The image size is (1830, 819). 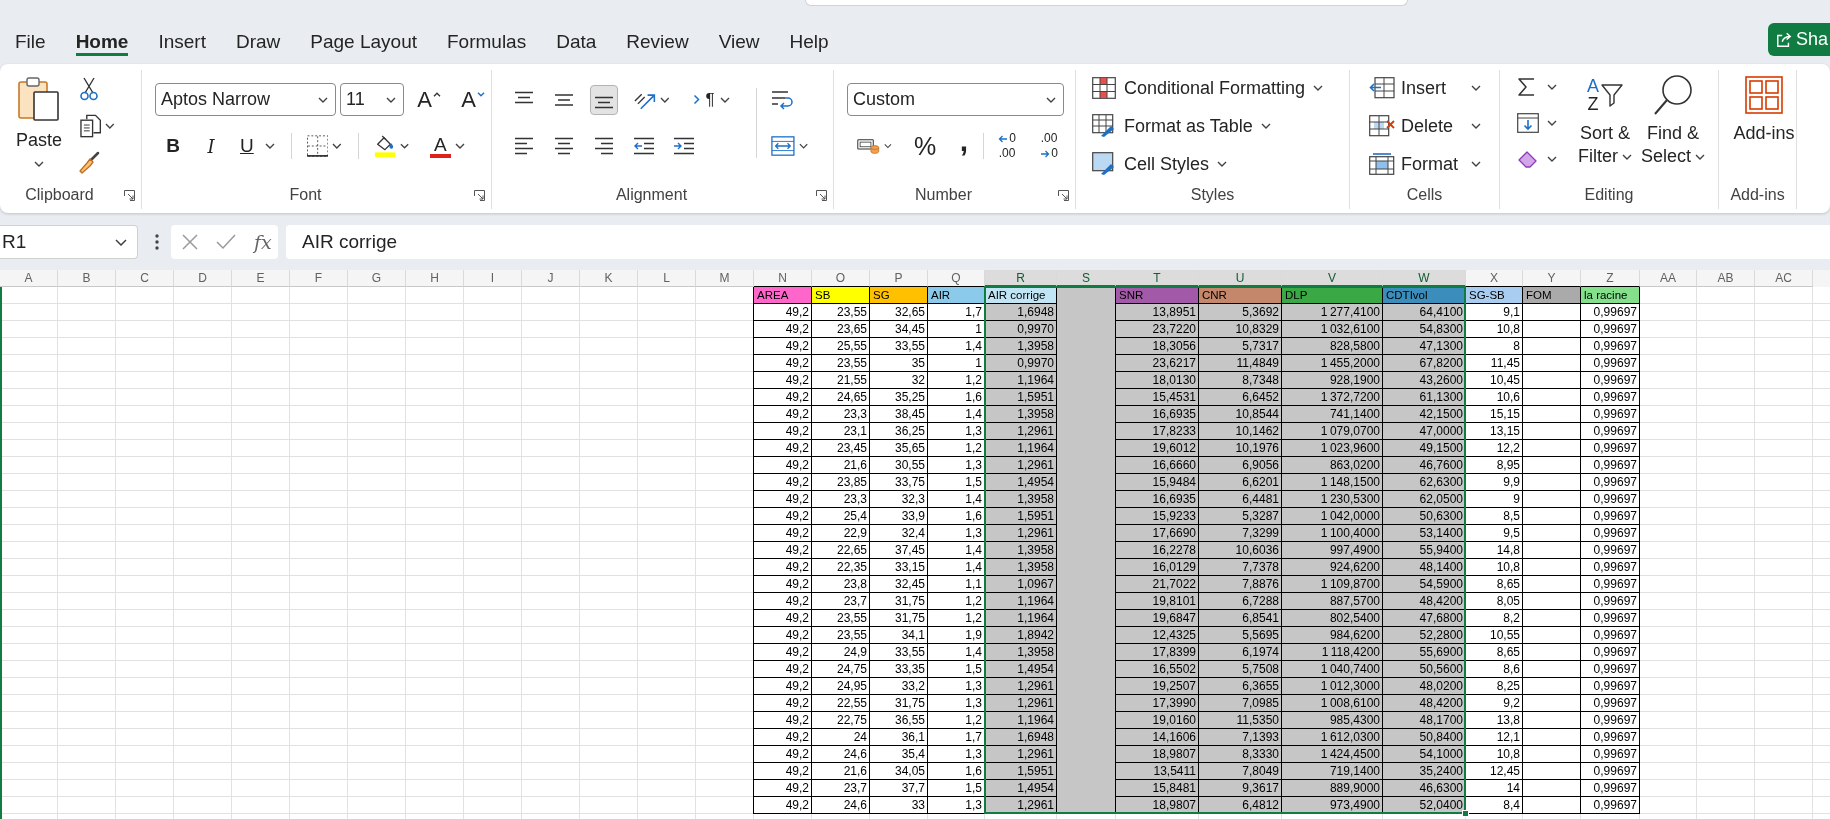 I want to click on styles-menu-button: Format as Table, so click(x=1181, y=126).